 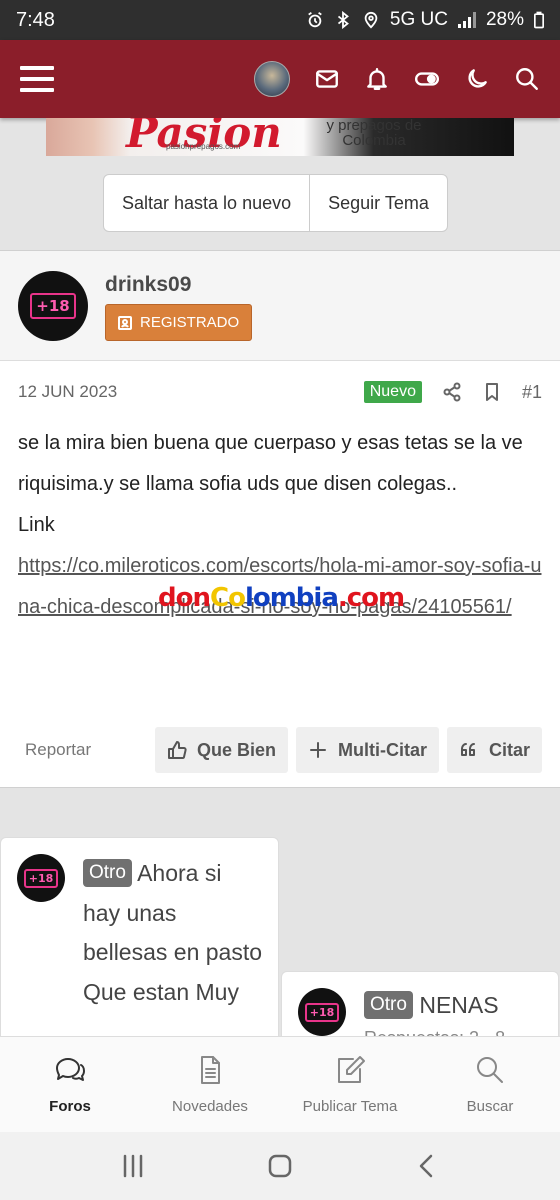 I want to click on nav-label: Novedades, so click(x=210, y=1106).